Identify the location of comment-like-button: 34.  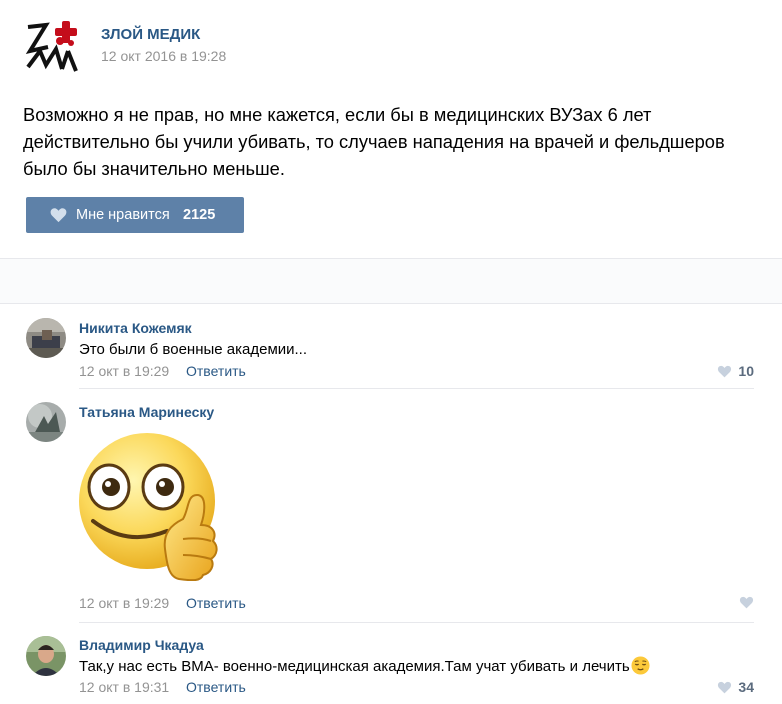
(735, 687).